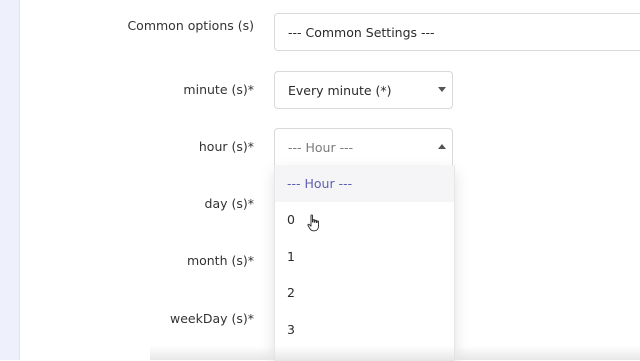 Image resolution: width=640 pixels, height=361 pixels. I want to click on chevron-up-icon, so click(442, 146).